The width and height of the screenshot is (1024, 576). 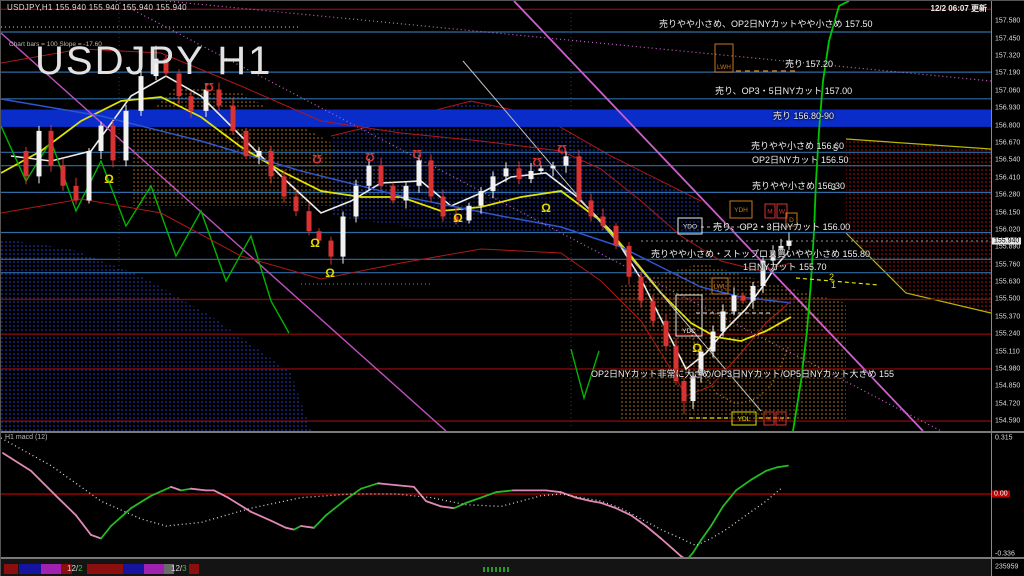 I want to click on timeline-date-label: 12/2, so click(x=75, y=568).